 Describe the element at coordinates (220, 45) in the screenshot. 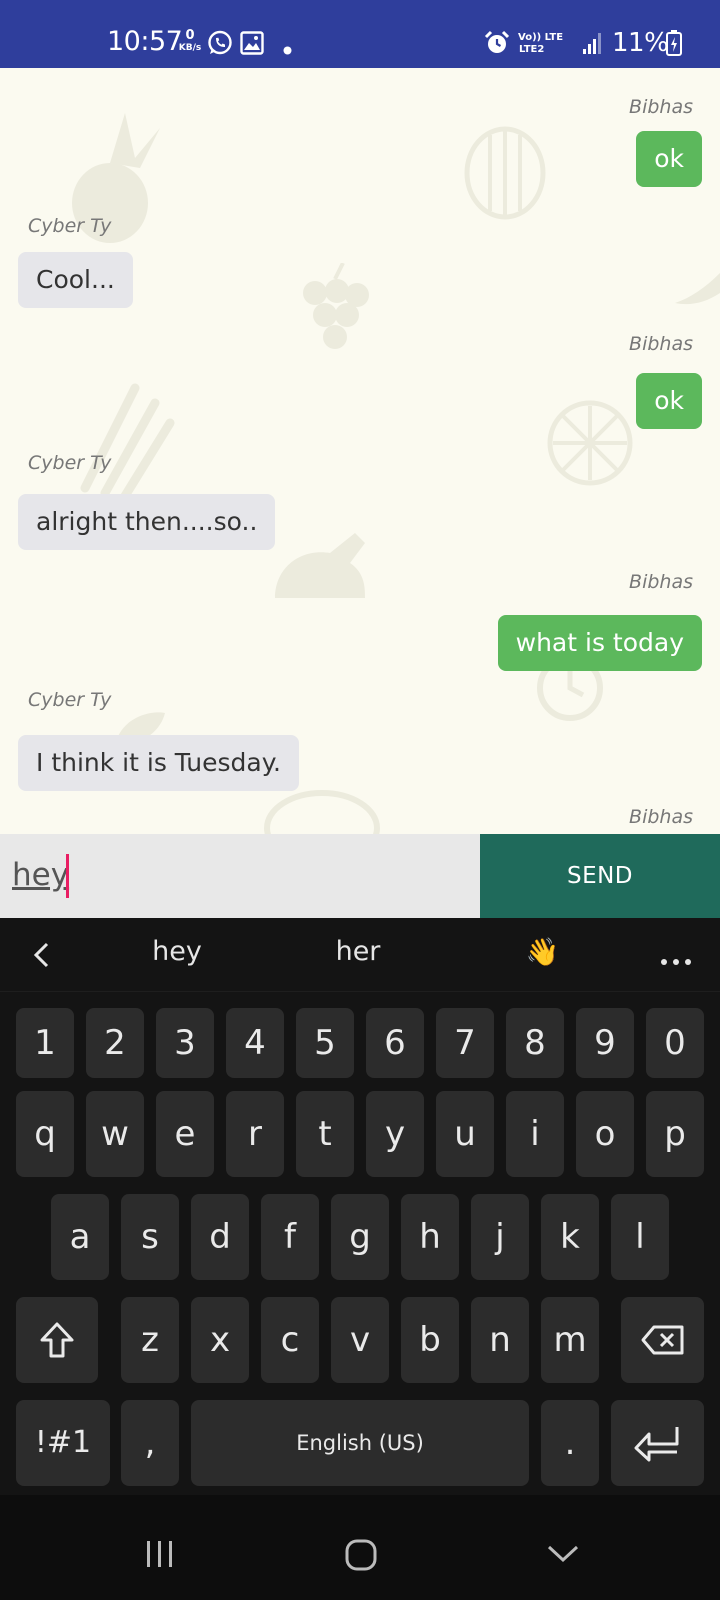

I see `whatsapp-icon` at that location.